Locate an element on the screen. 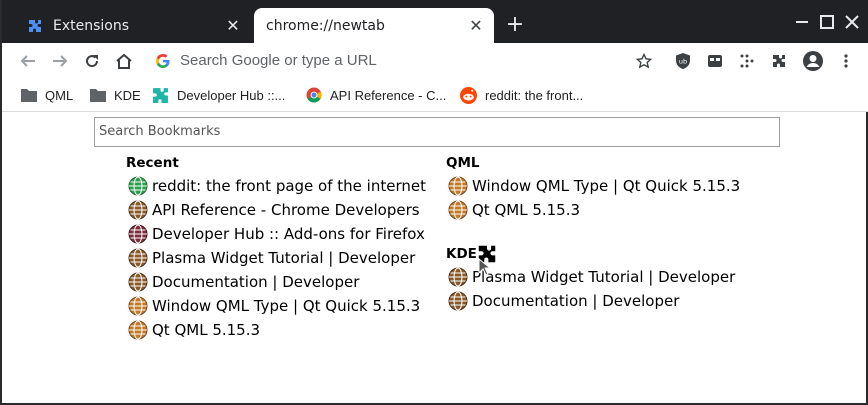 The height and width of the screenshot is (405, 868). forward-arrow-icon is located at coordinates (60, 61).